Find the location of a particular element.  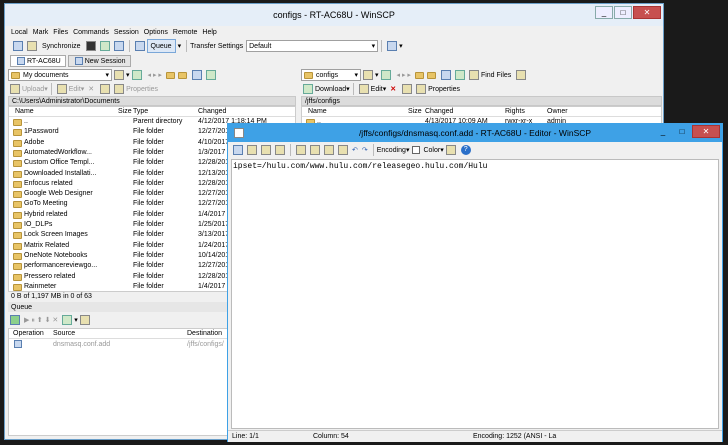

color-button: Color is located at coordinates (431, 150).